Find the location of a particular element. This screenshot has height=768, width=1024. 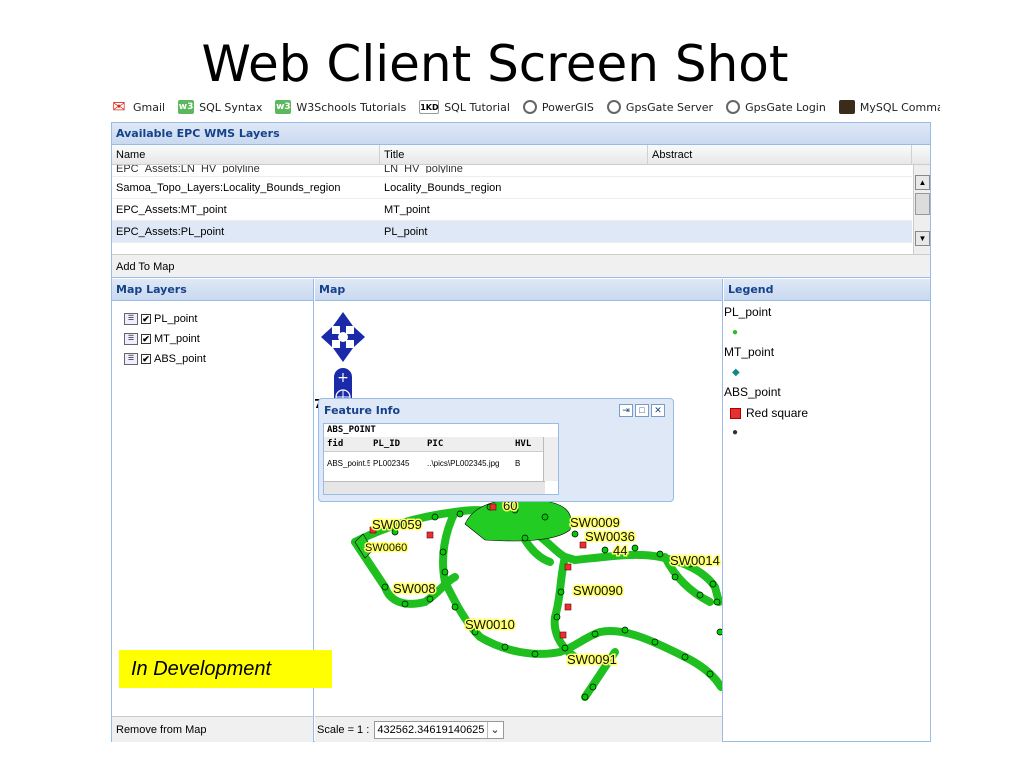

bookmark-label: GpsGate Server is located at coordinates (669, 107).